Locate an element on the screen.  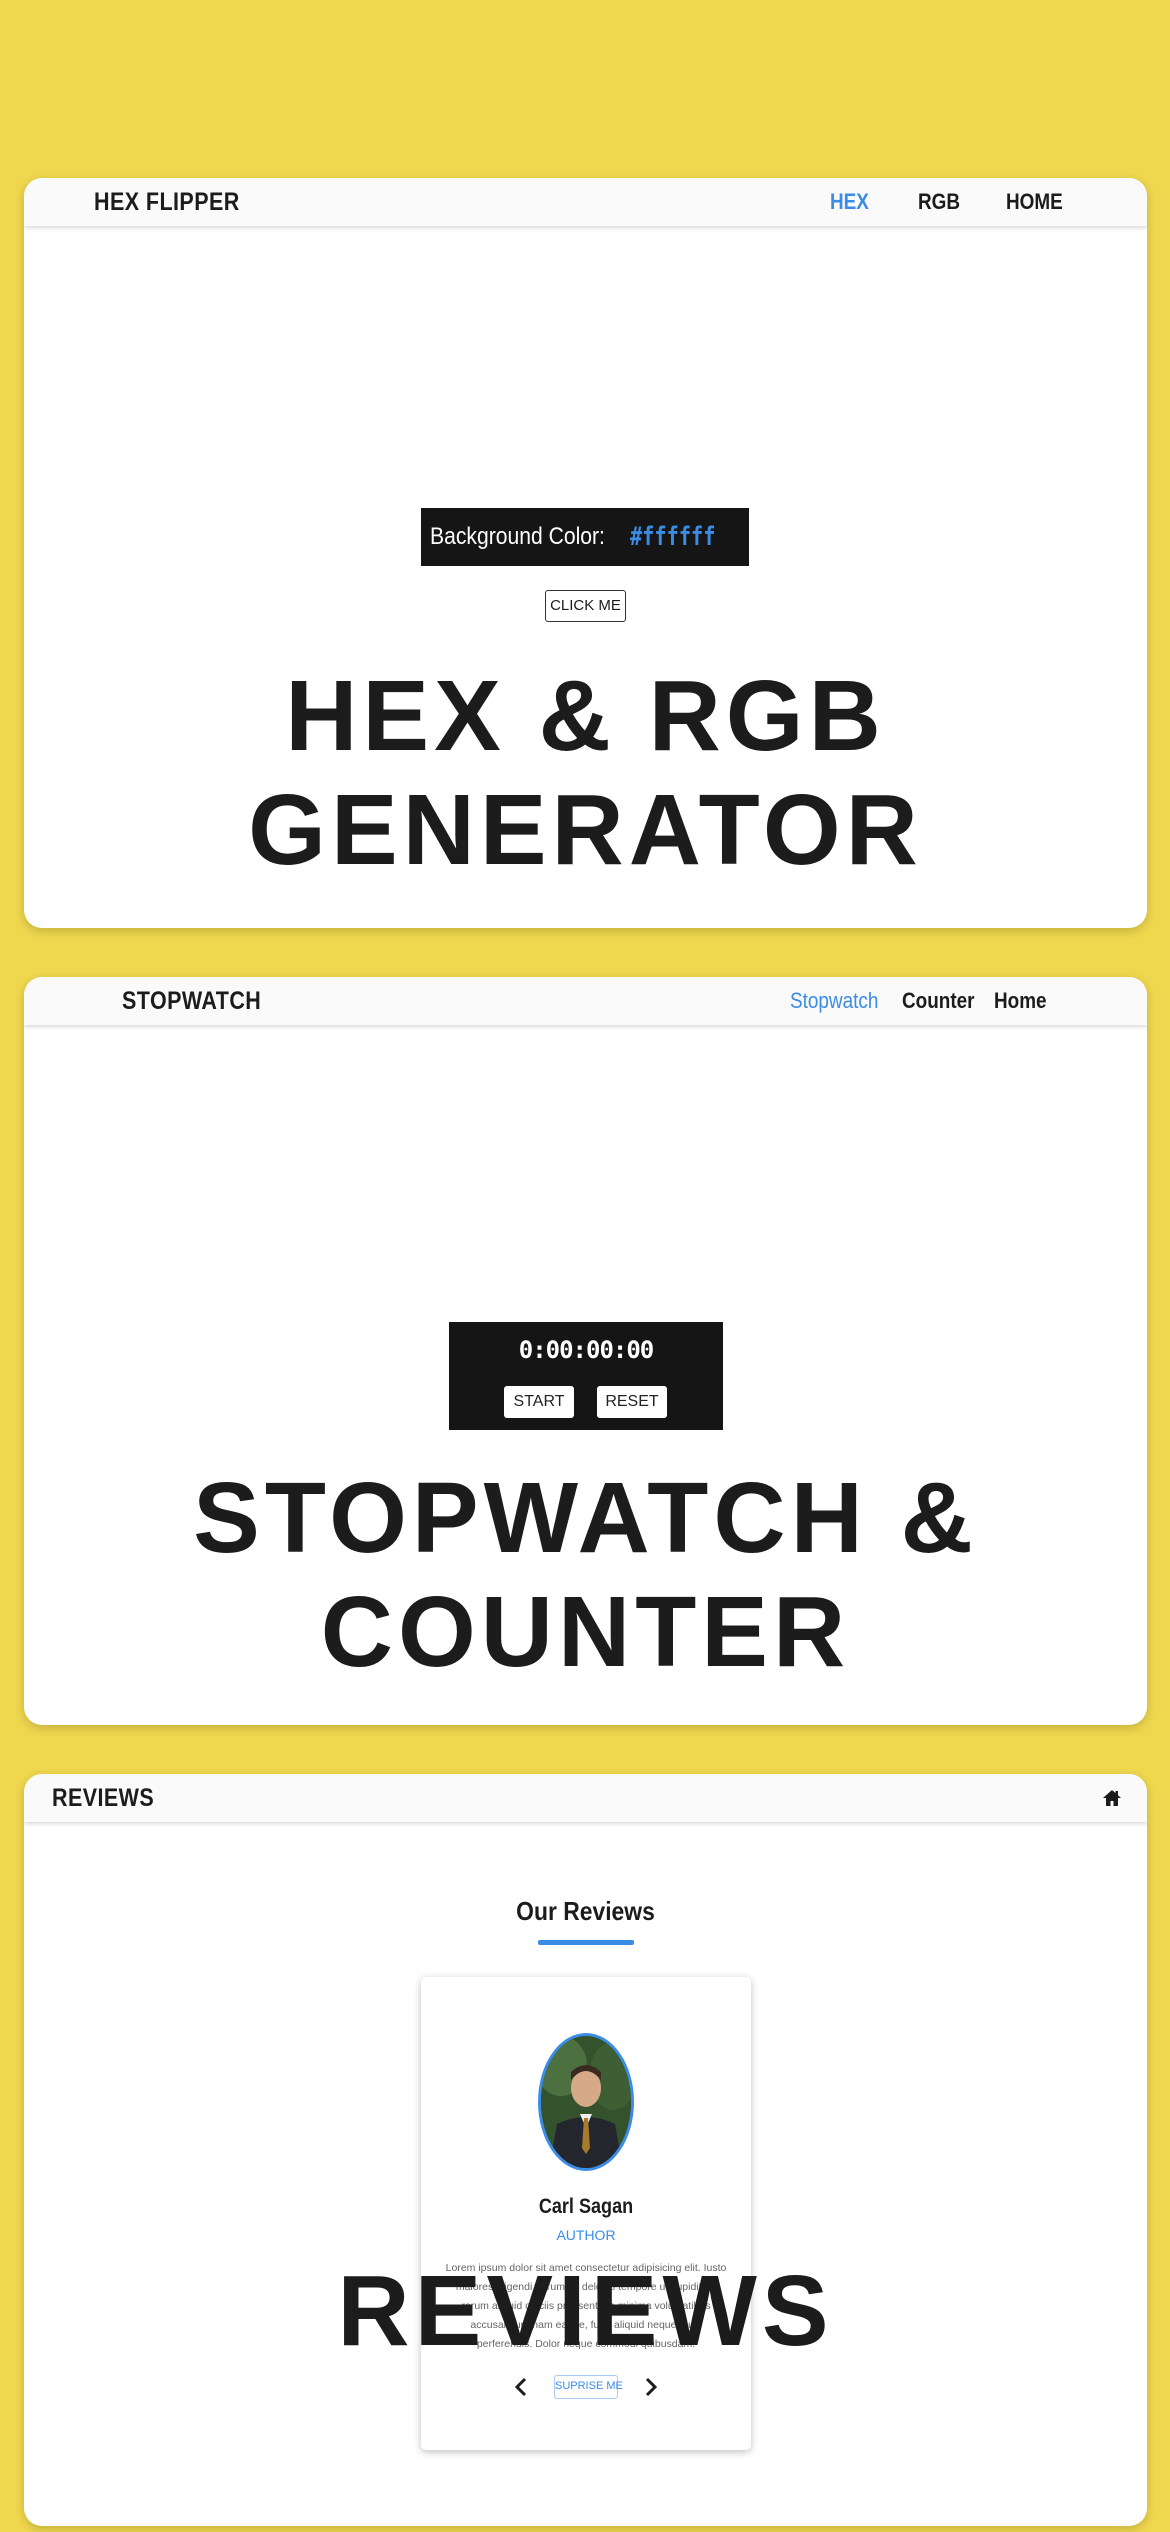
color-display-box: Background Color: #ffffff is located at coordinates (585, 537).